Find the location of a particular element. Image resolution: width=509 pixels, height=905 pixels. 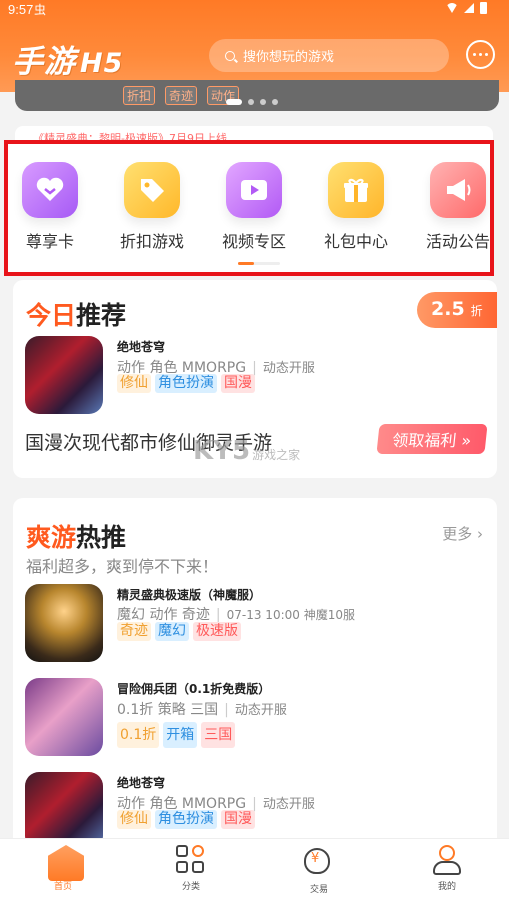

play-icon is located at coordinates (254, 190).